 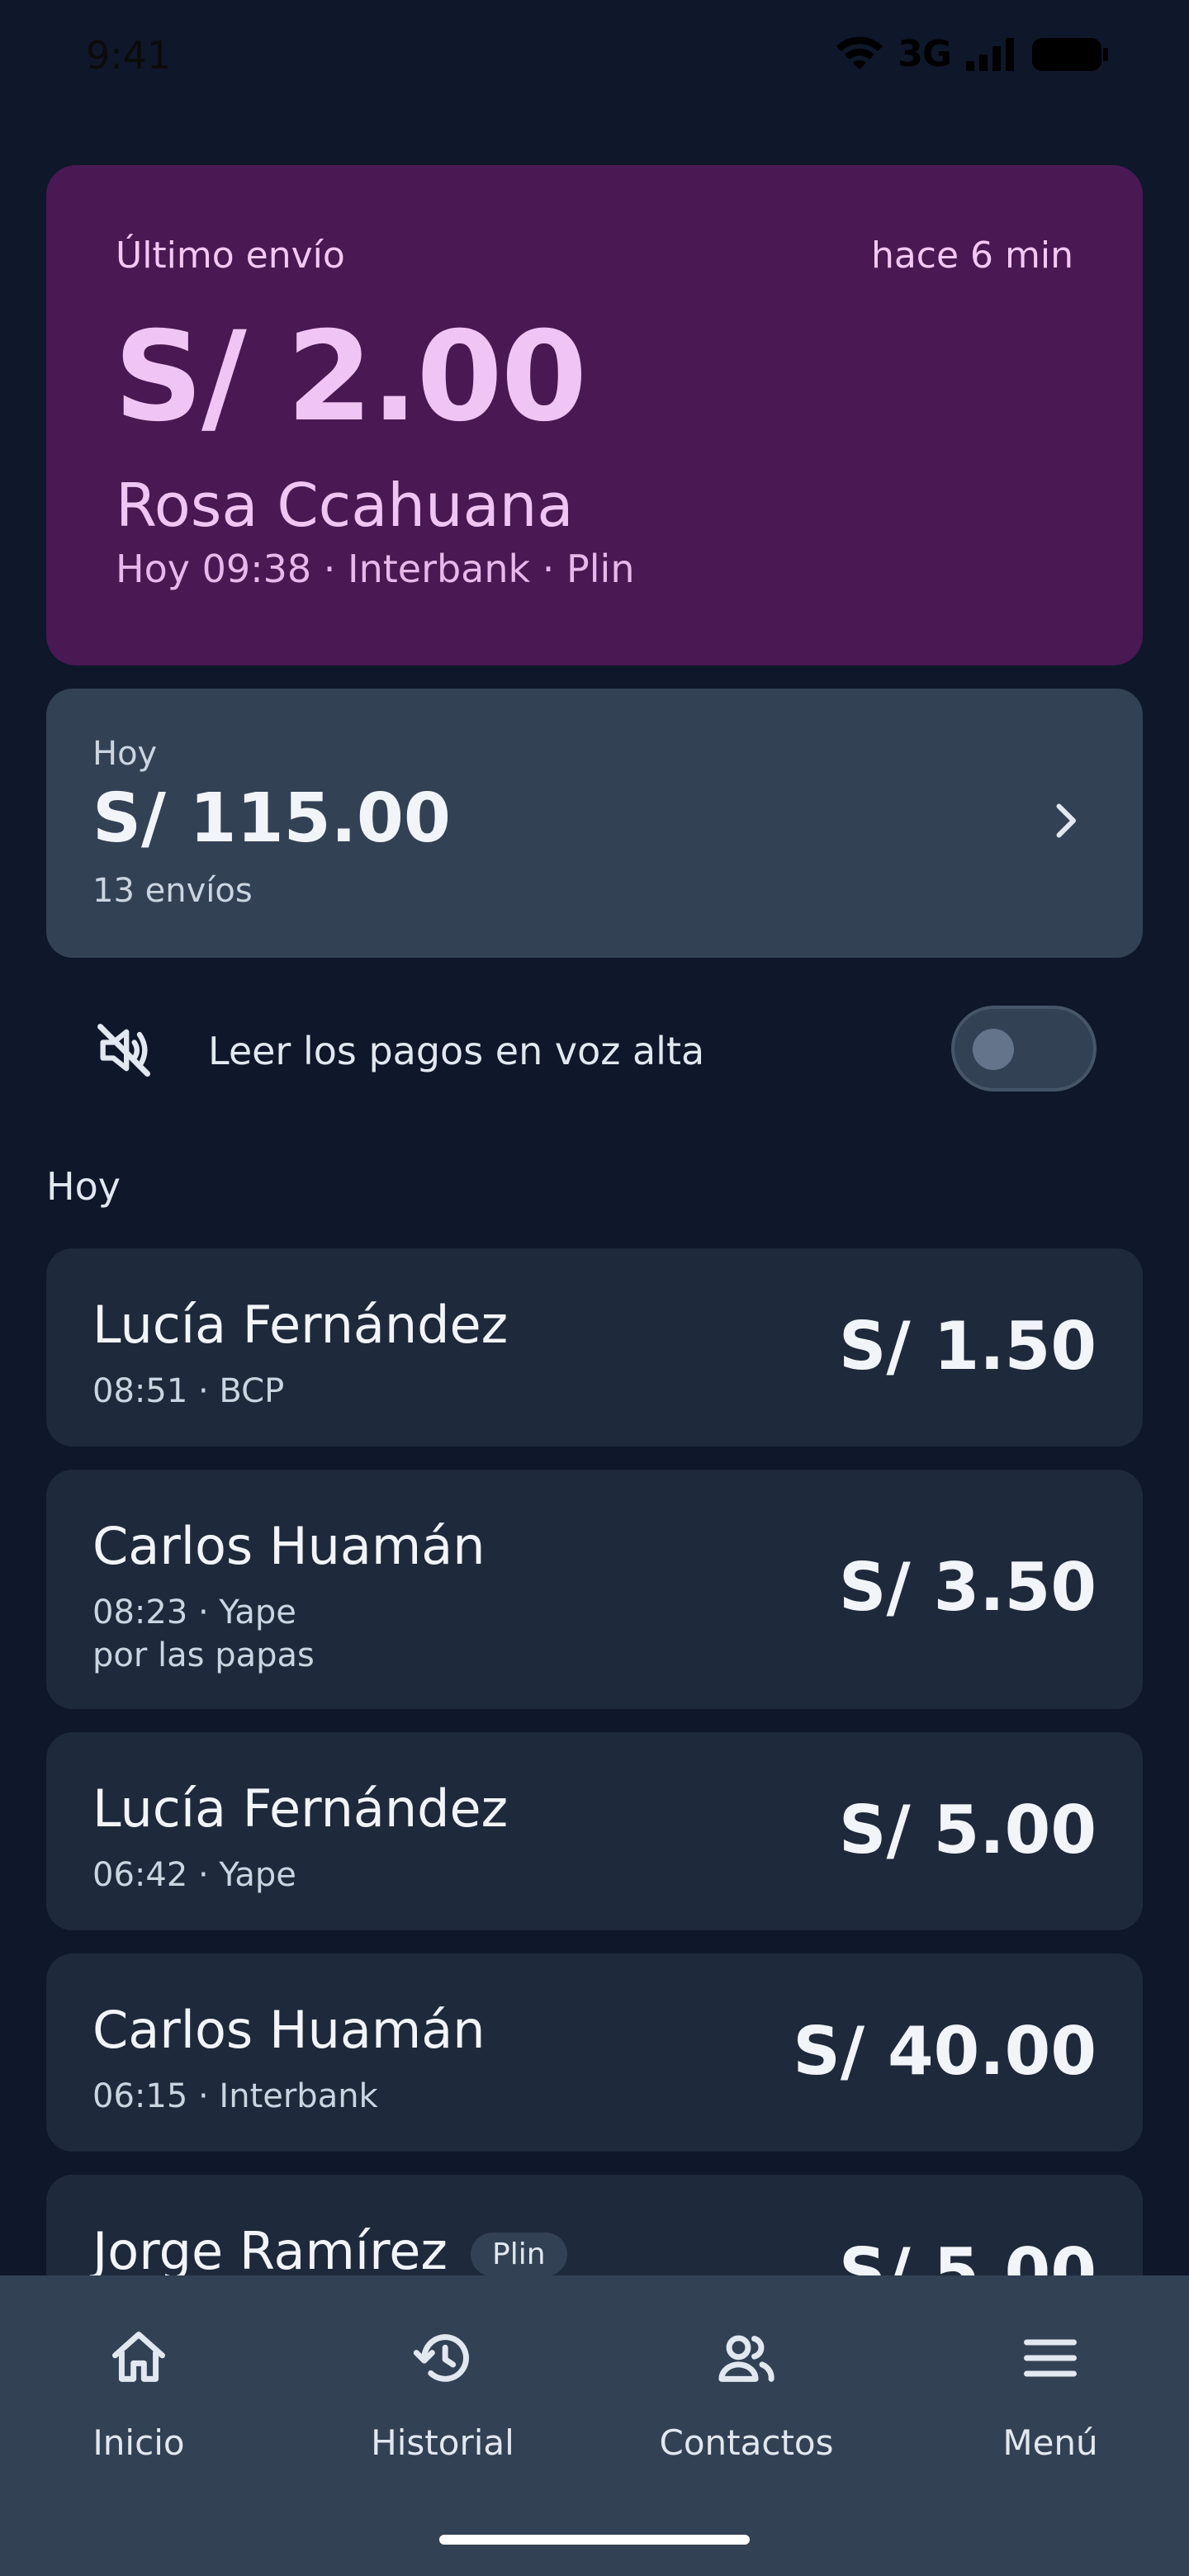 What do you see at coordinates (1050, 2442) in the screenshot?
I see `nav-label: Menú` at bounding box center [1050, 2442].